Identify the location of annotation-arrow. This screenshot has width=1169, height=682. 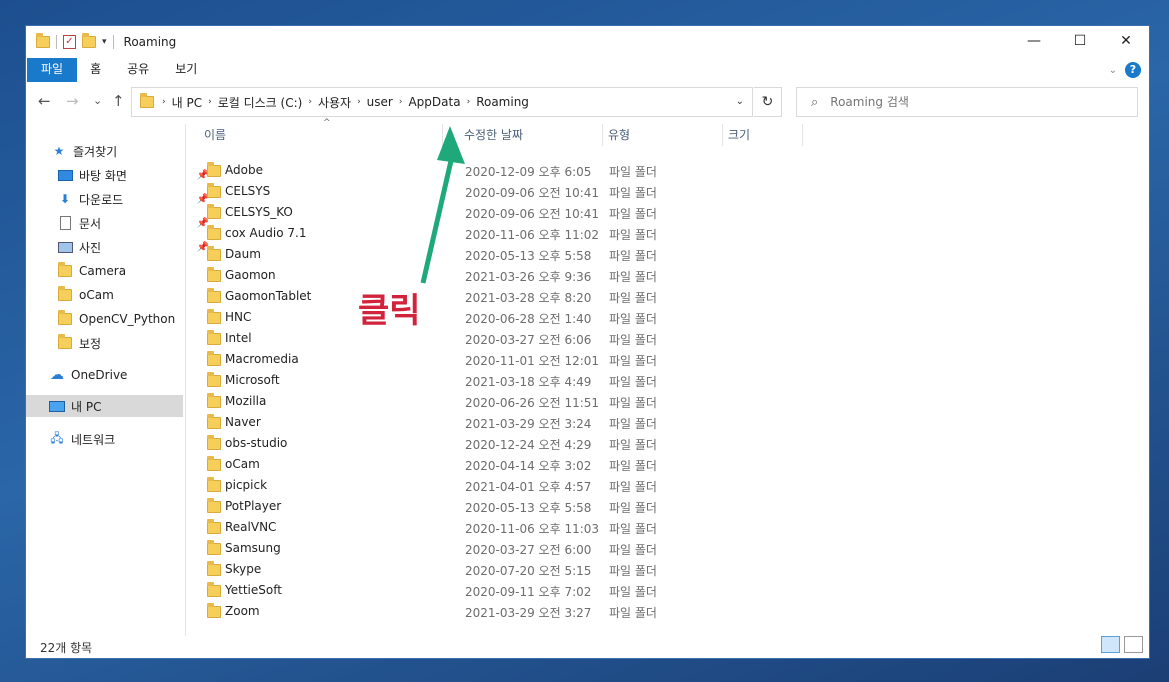
(442, 205).